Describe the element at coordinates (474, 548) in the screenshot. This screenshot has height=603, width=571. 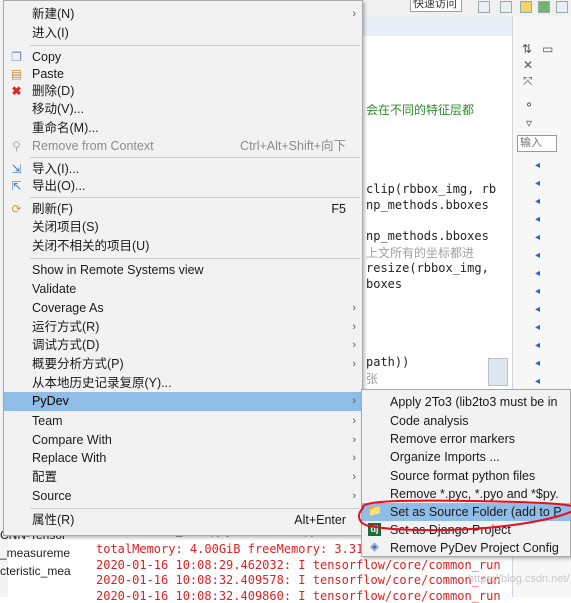
I see `menu-item-label: Remove PyDev Project Config` at that location.